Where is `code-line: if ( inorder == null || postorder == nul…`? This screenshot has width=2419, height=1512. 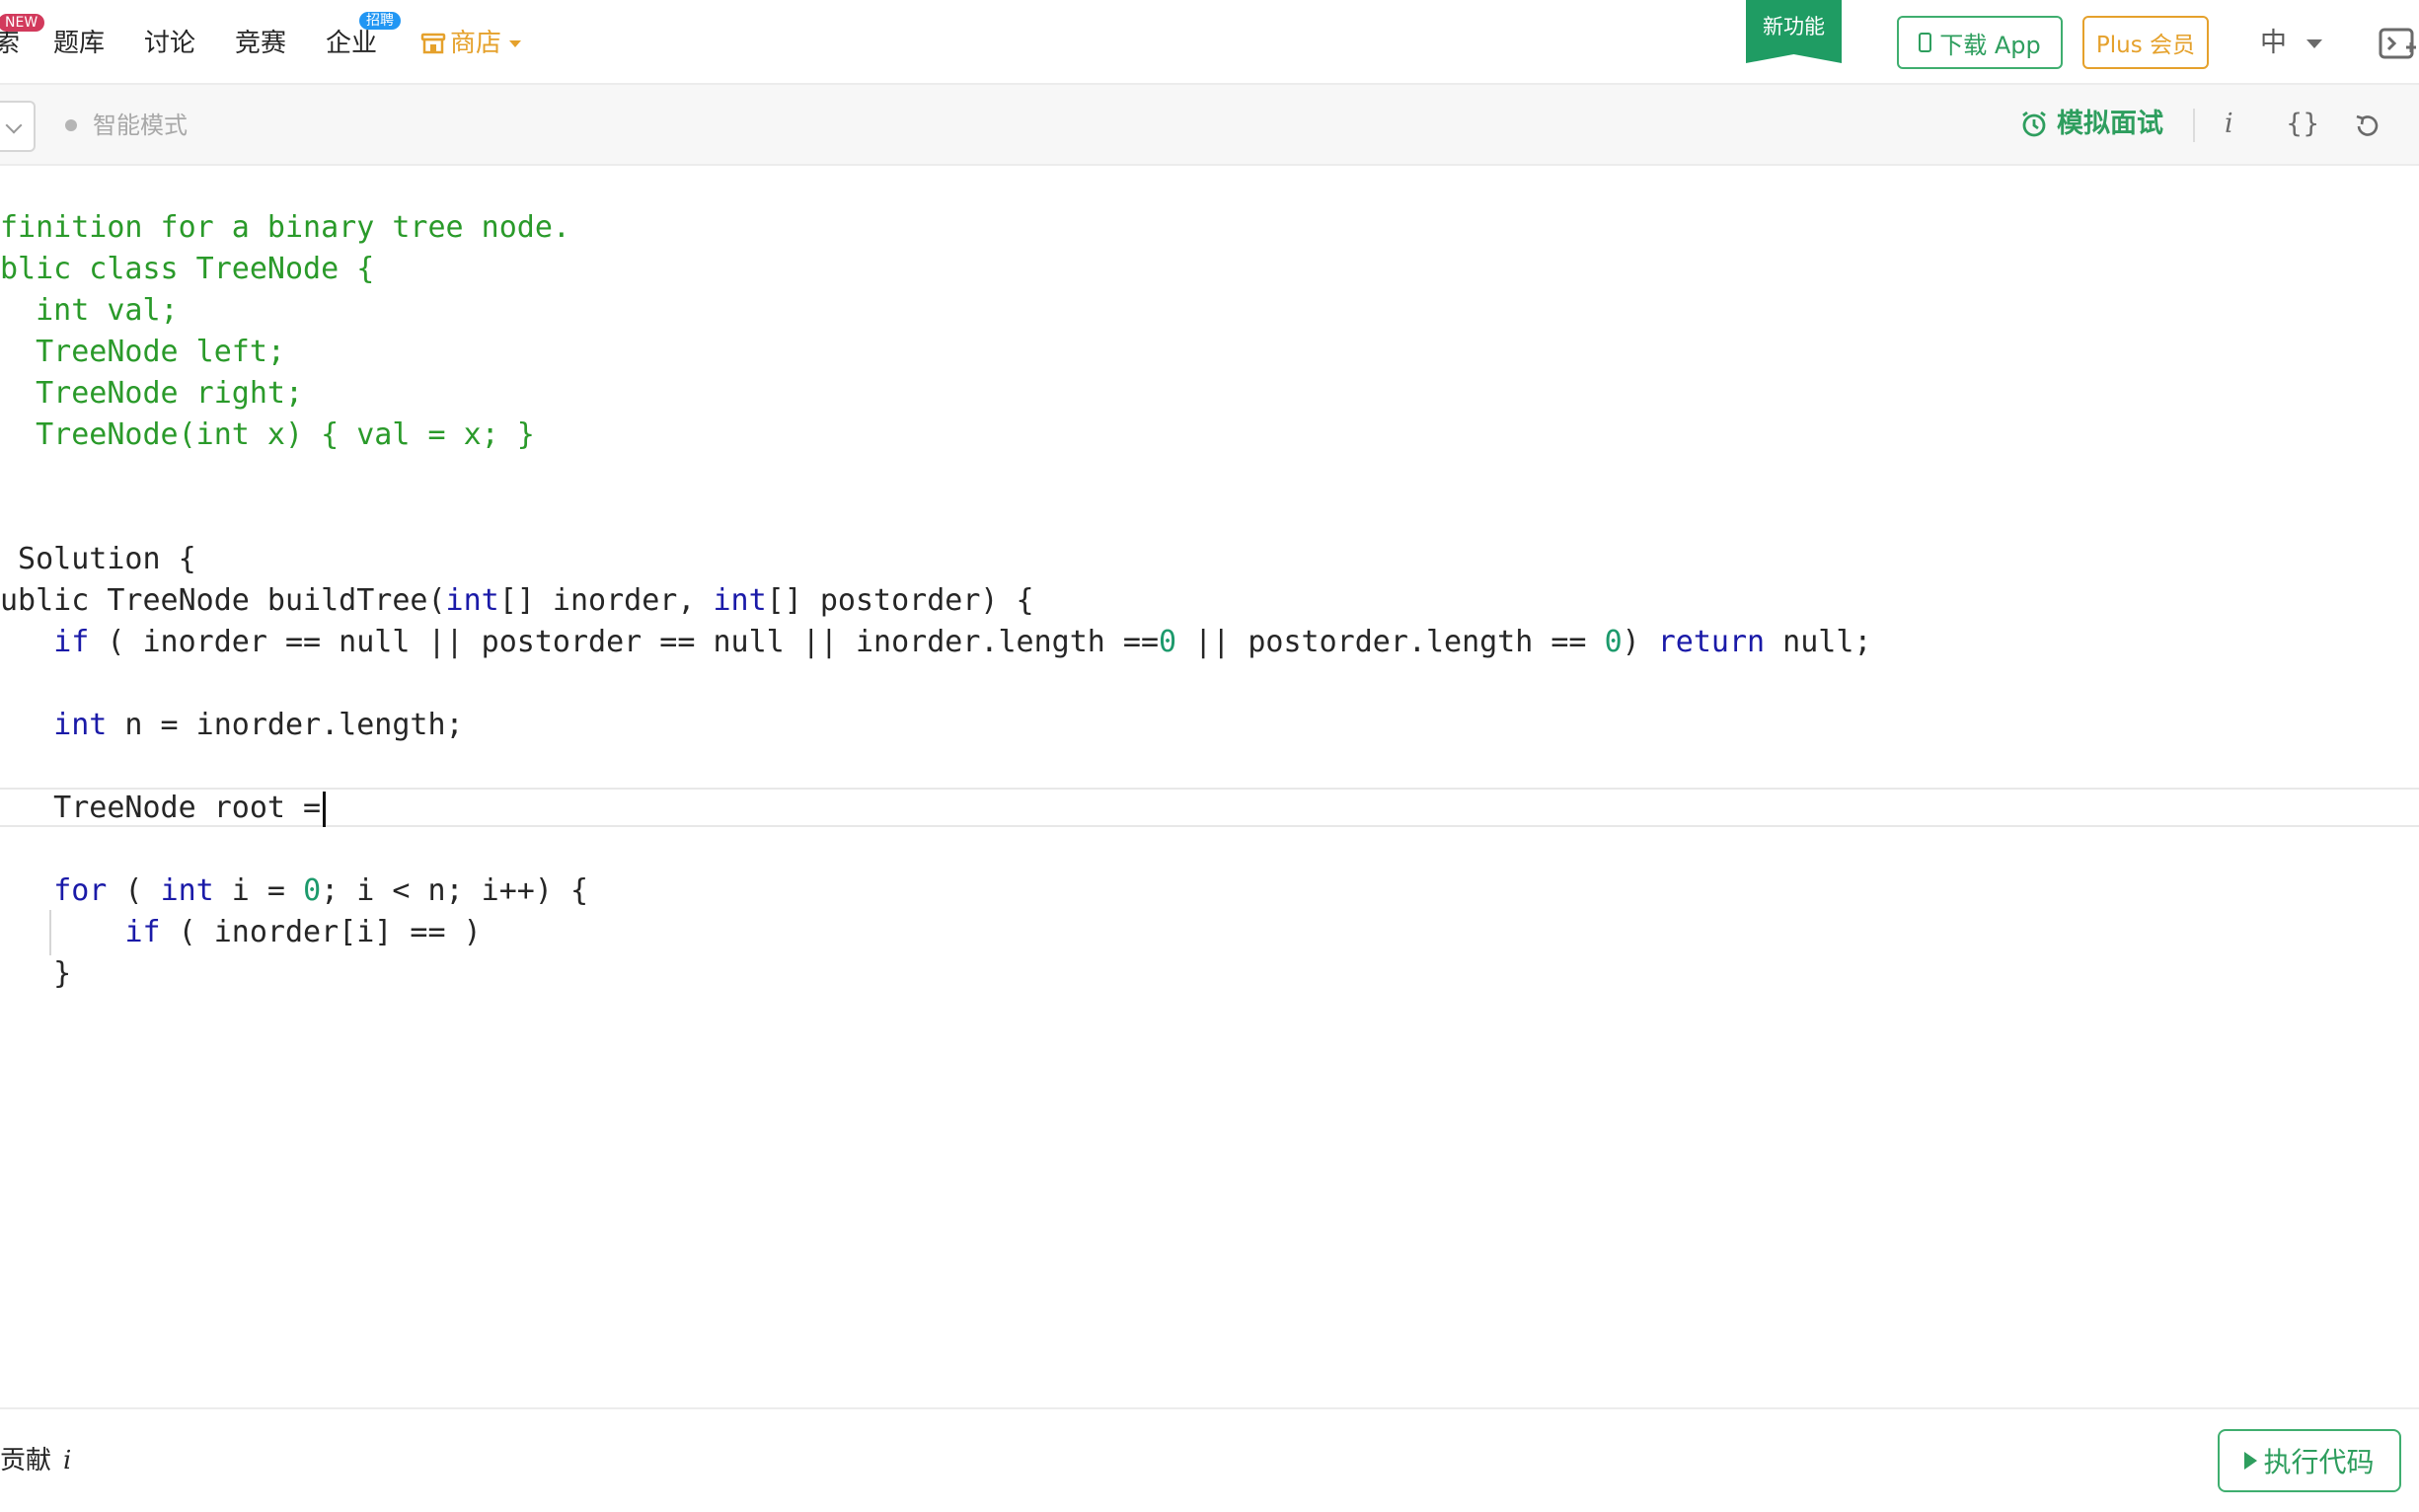
code-line: if ( inorder == null || postorder == nul… is located at coordinates (962, 642).